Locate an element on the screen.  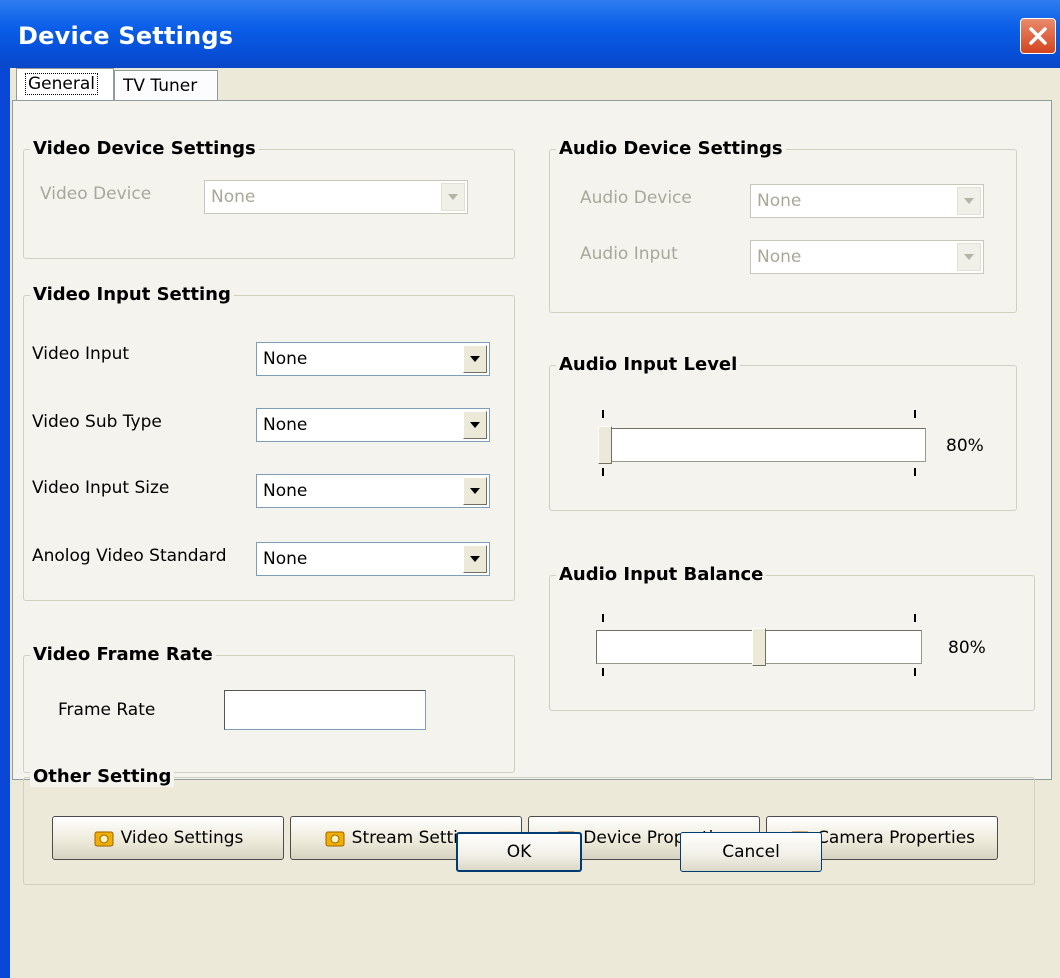
video-input-select: None is located at coordinates (373, 359).